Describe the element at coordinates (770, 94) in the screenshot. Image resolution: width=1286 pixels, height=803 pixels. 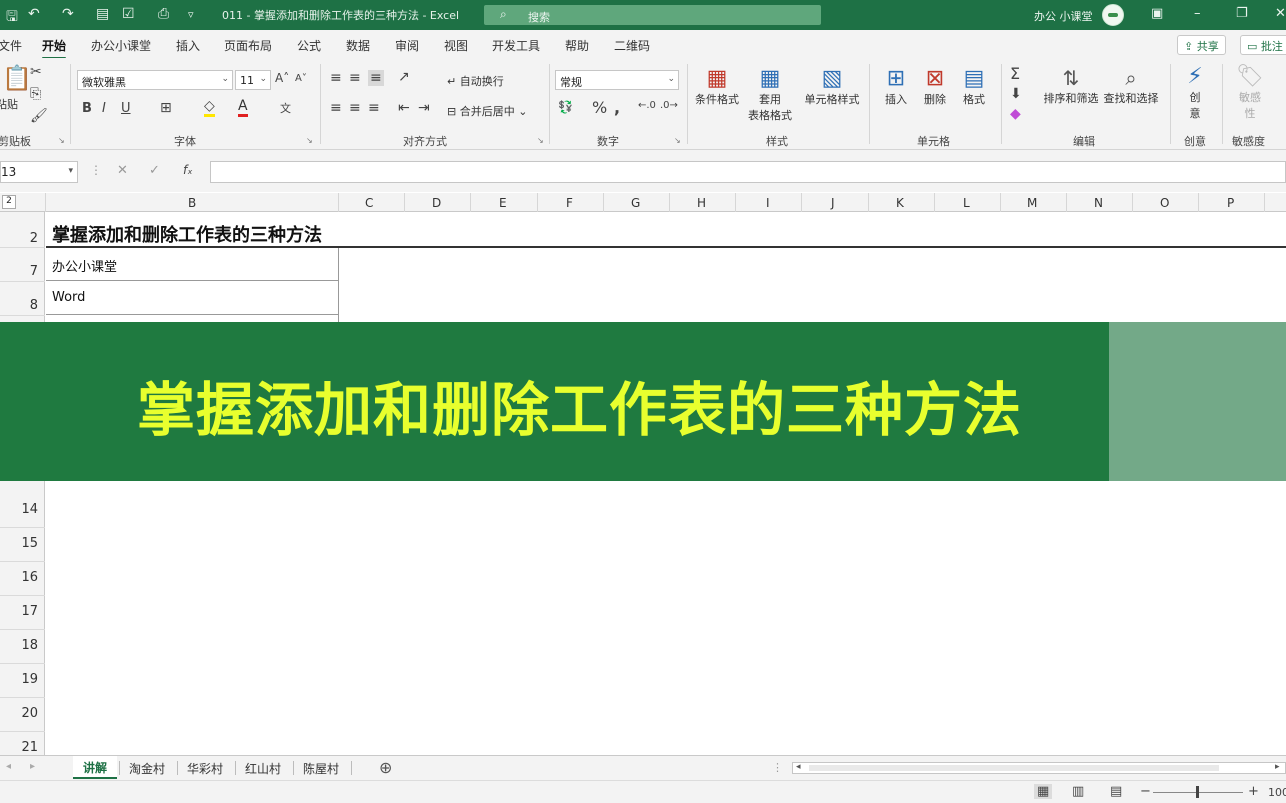
I see `format-as-table-button: ▦ 套用 表格格式` at that location.